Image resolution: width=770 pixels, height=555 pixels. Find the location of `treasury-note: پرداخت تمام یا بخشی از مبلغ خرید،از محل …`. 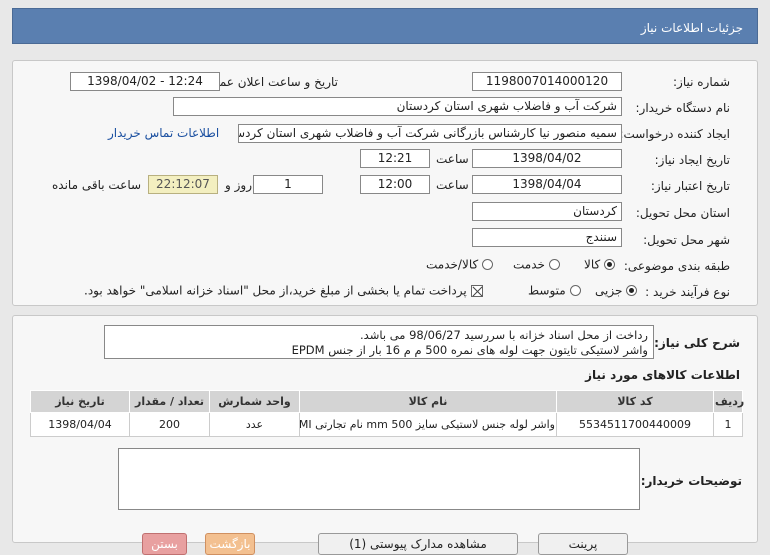

treasury-note: پرداخت تمام یا بخشی از مبلغ خرید،از محل … is located at coordinates (275, 290).